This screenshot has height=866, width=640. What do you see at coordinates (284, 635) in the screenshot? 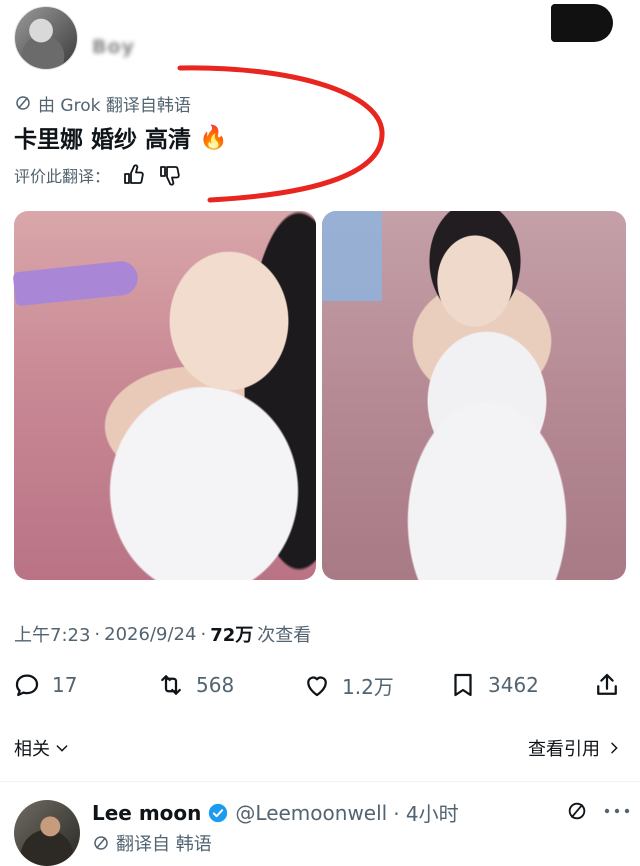
I see `views-label: 次查看` at bounding box center [284, 635].